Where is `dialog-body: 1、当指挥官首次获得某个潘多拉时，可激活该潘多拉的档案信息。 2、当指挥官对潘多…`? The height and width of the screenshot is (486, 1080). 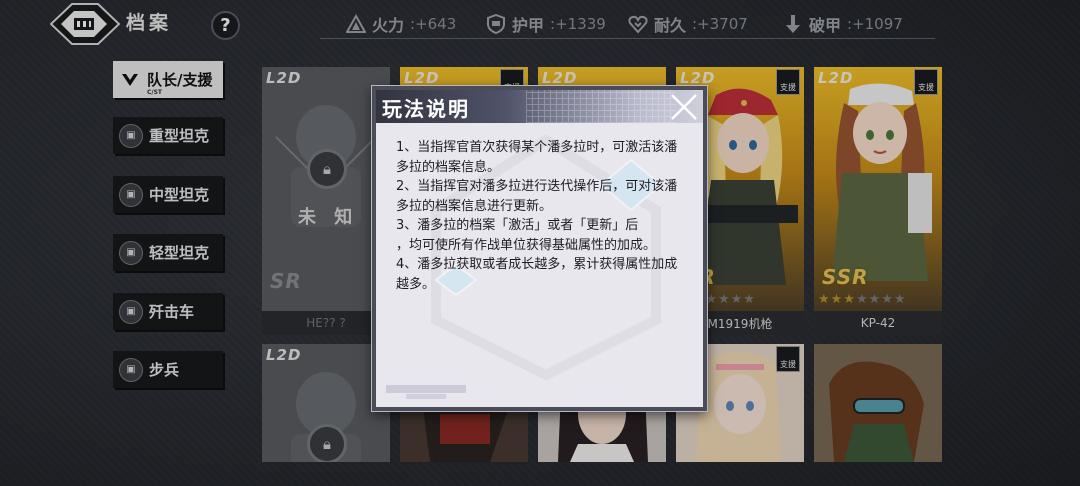
dialog-body: 1、当指挥官首次获得某个潘多拉时，可激活该潘多拉的档案信息。 2、当指挥官对潘多… is located at coordinates (542, 216).